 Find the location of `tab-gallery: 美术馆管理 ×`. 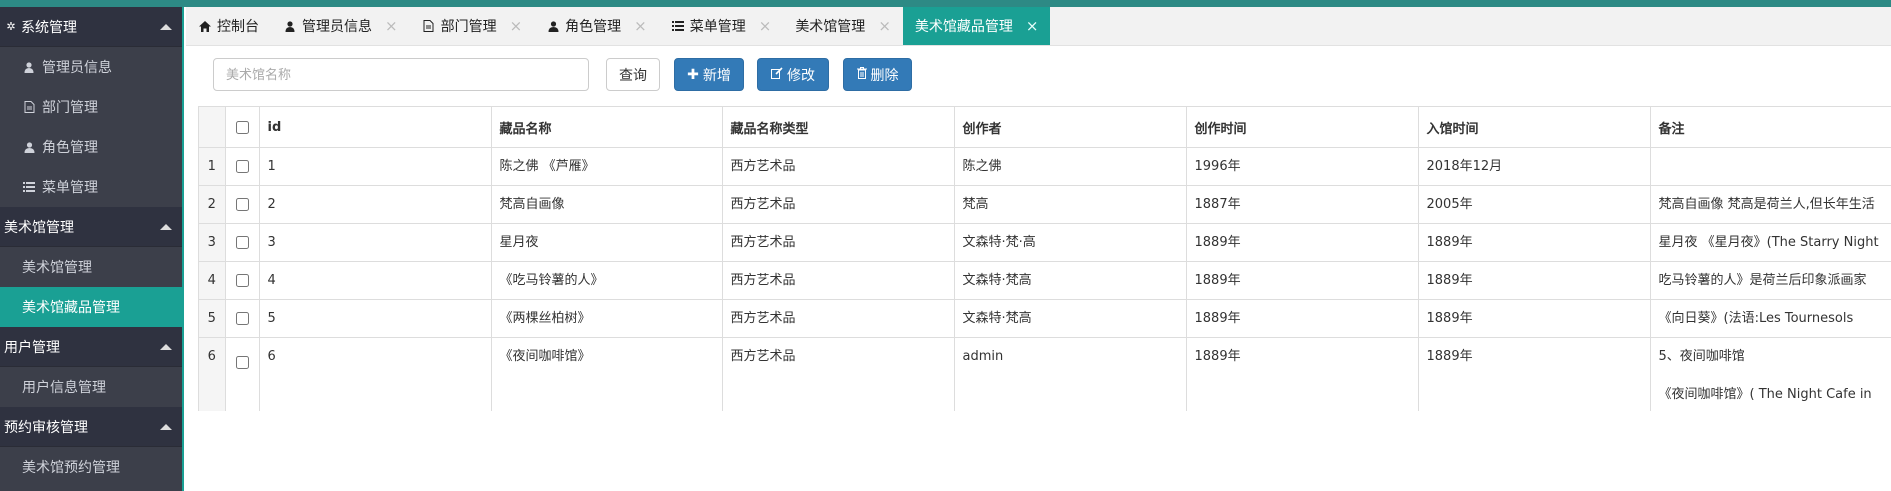

tab-gallery: 美术馆管理 × is located at coordinates (843, 26).